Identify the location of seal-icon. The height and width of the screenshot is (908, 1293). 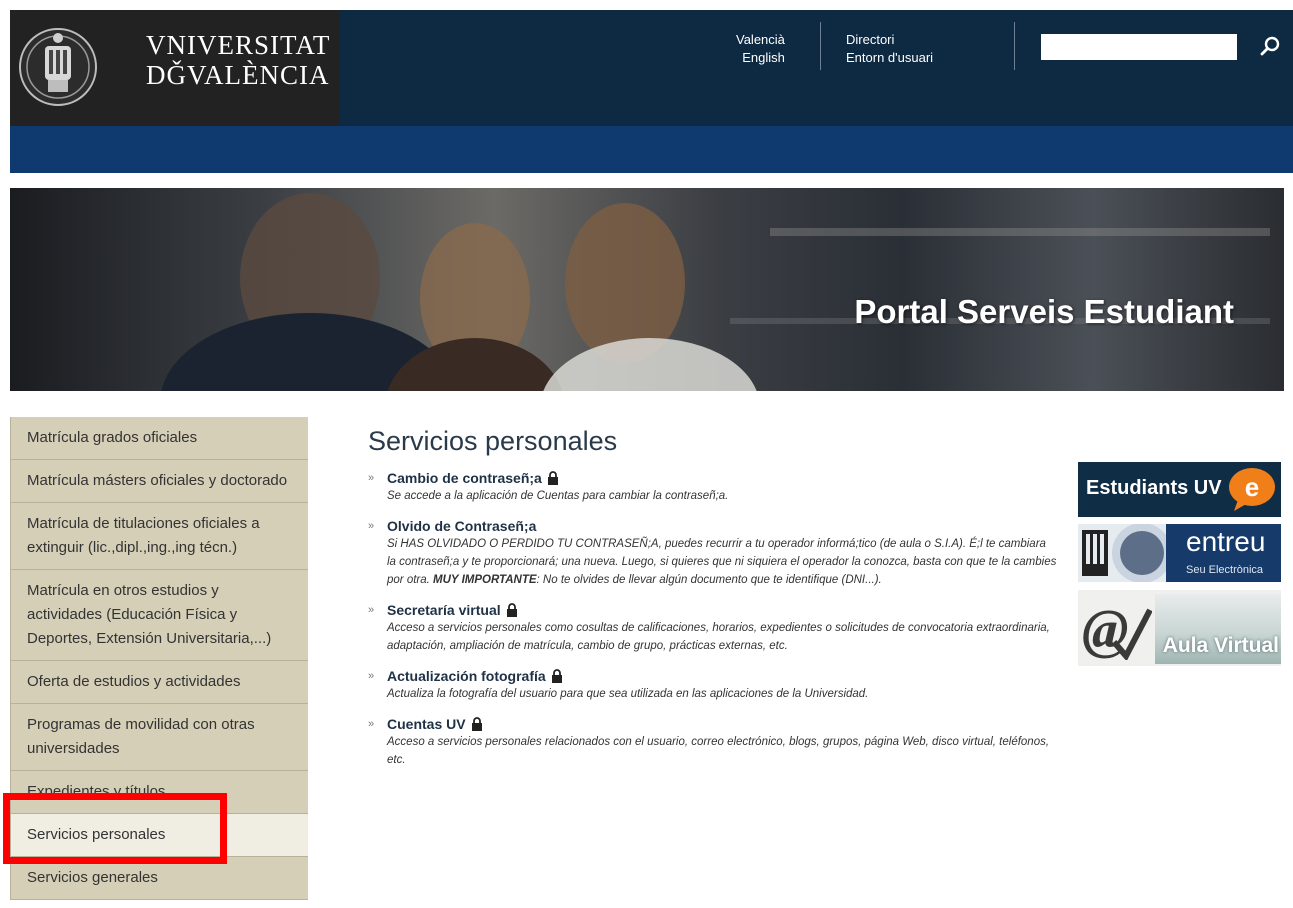
(1128, 553).